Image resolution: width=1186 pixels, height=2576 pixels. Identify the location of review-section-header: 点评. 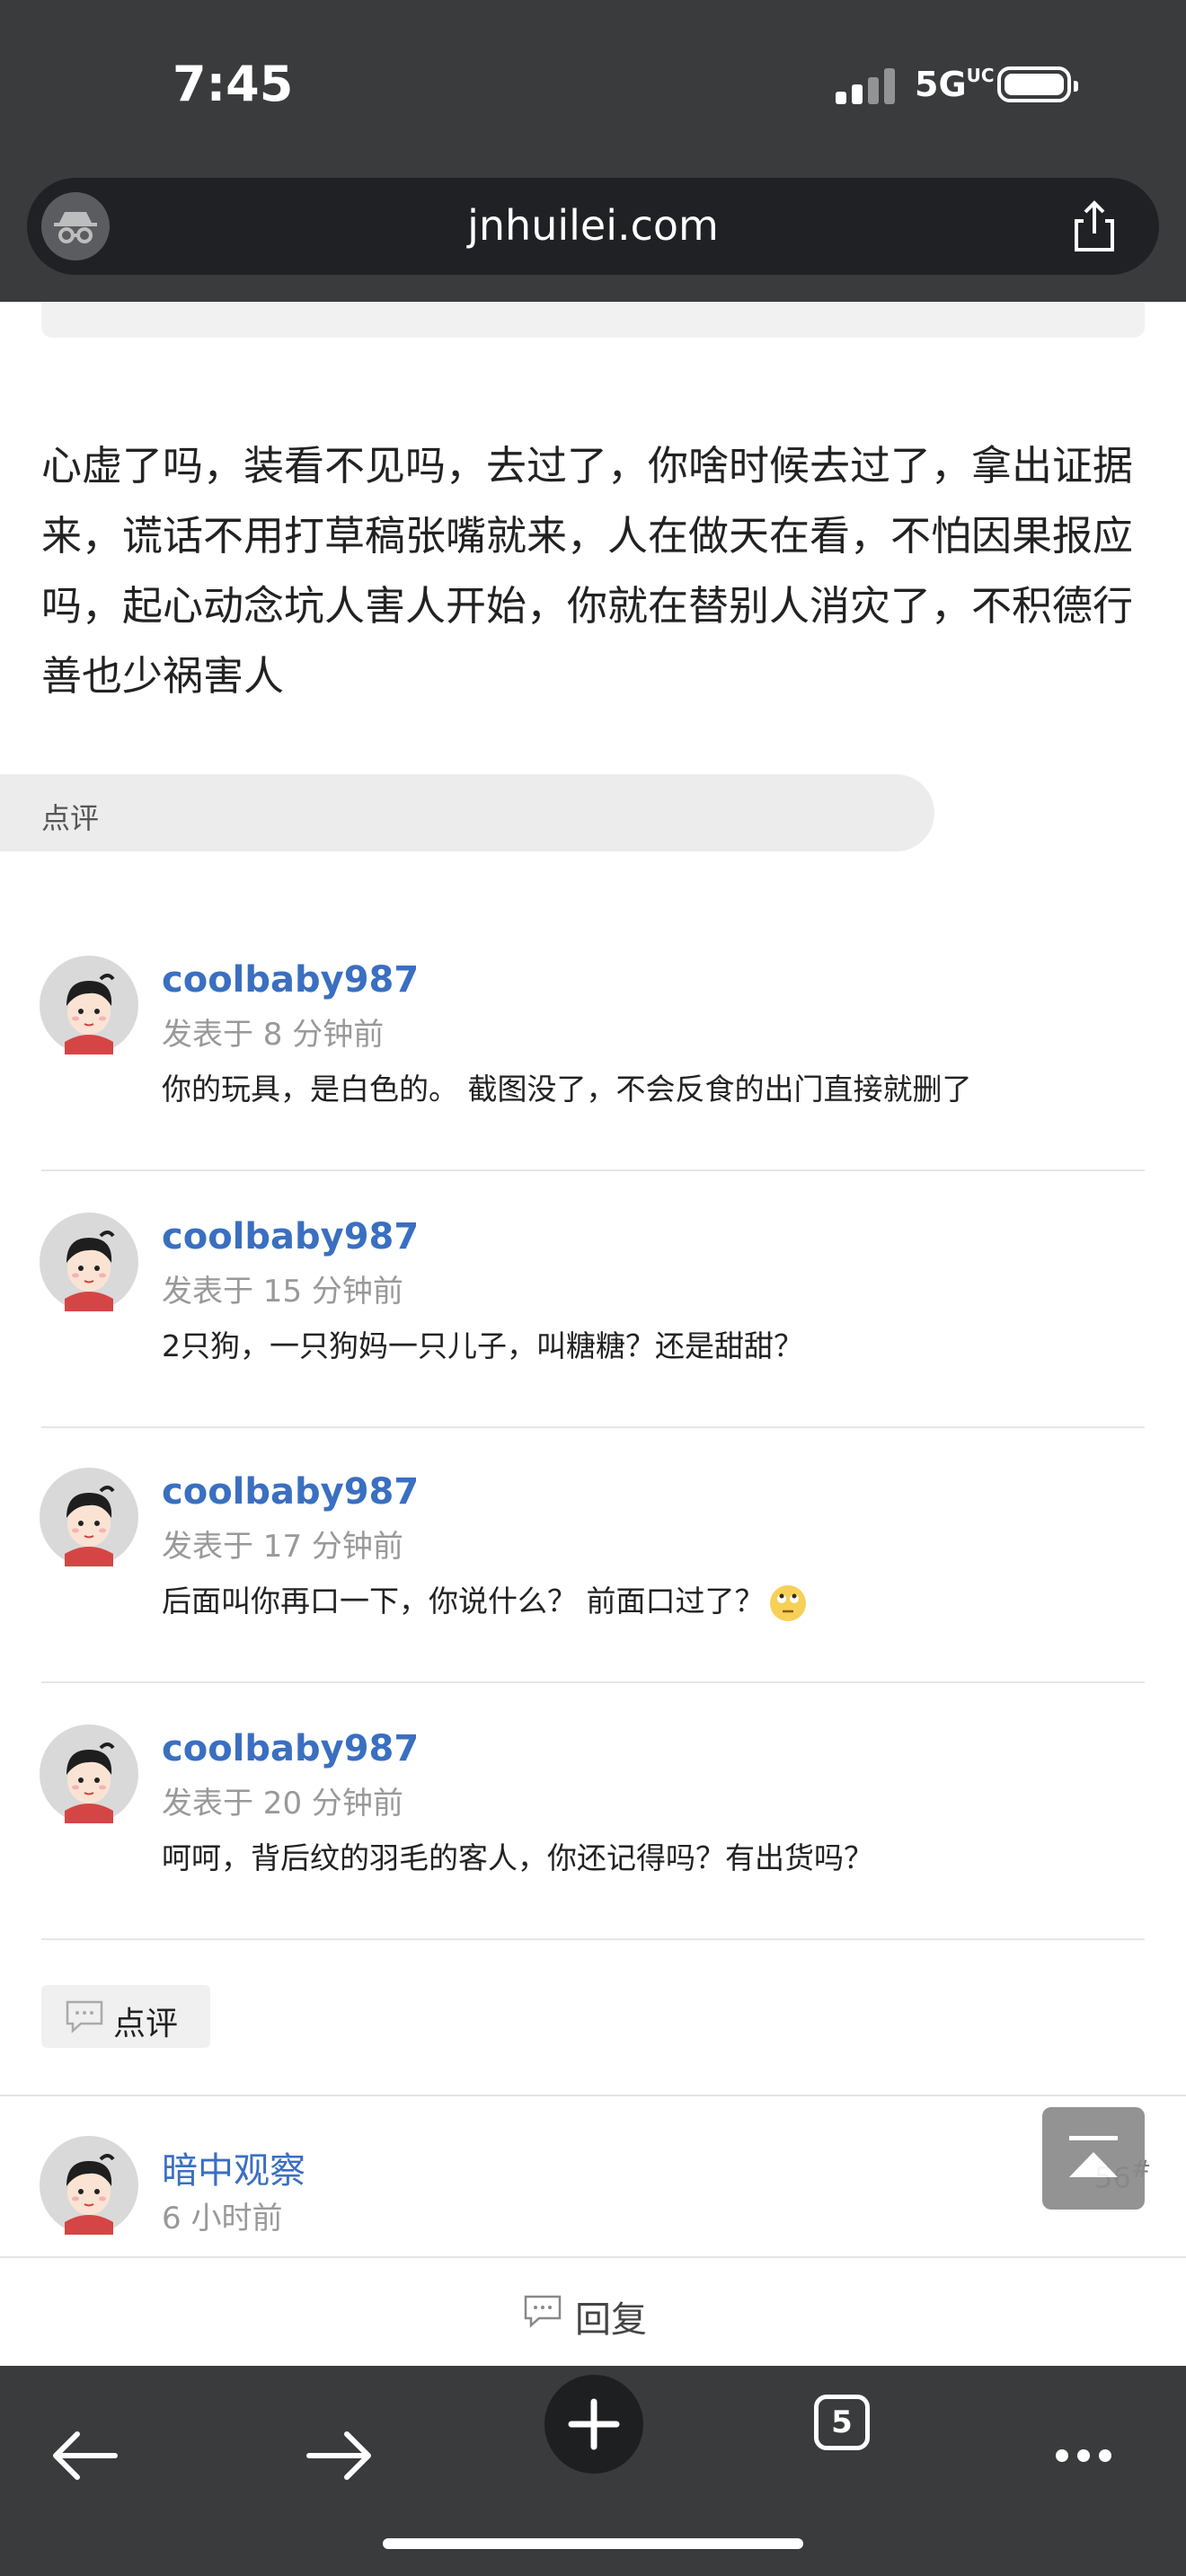
(467, 812).